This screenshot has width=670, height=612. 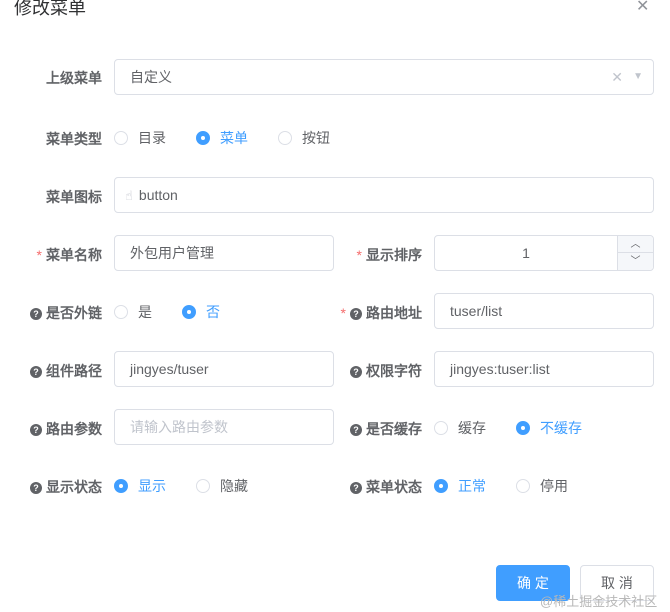 I want to click on permission-label: ? 权限字符, so click(x=381, y=371).